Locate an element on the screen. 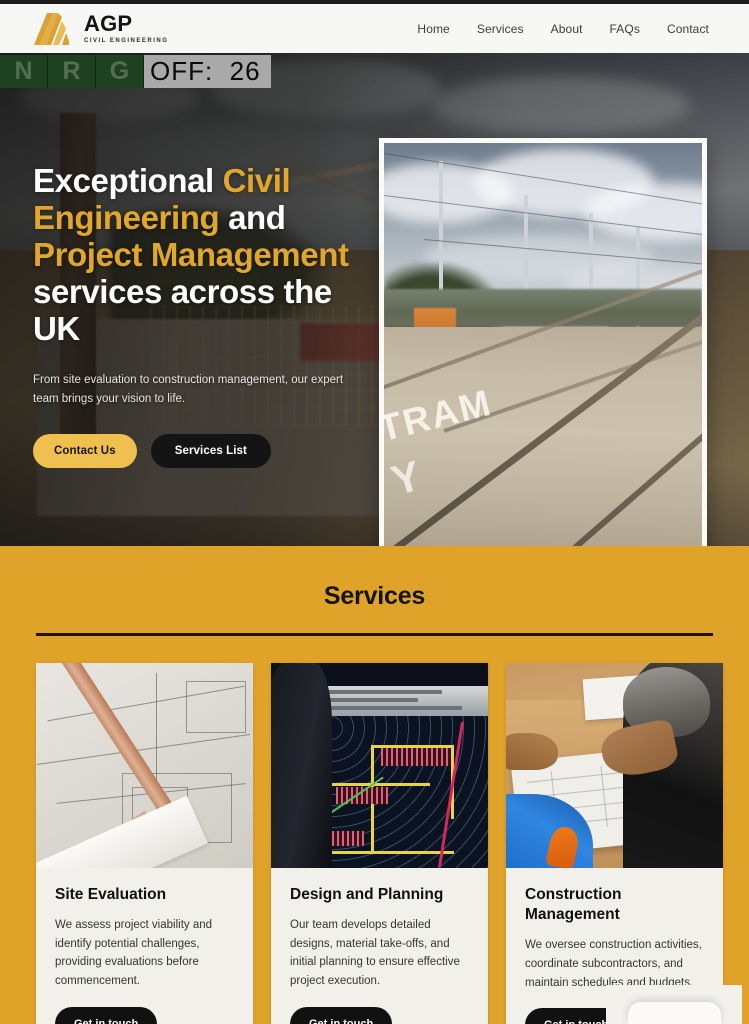 The image size is (749, 1024). service-card-title: Construction Management is located at coordinates (573, 905).